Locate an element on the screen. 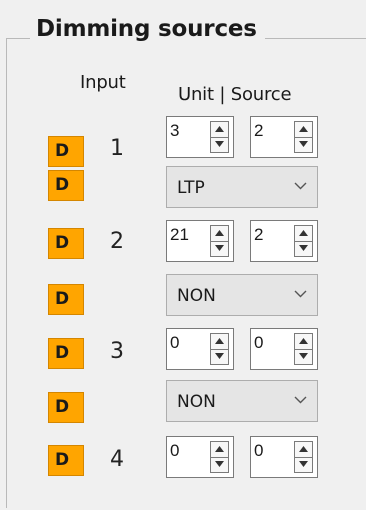 Image resolution: width=366 pixels, height=510 pixels. input-number-1: 1 is located at coordinates (117, 148).